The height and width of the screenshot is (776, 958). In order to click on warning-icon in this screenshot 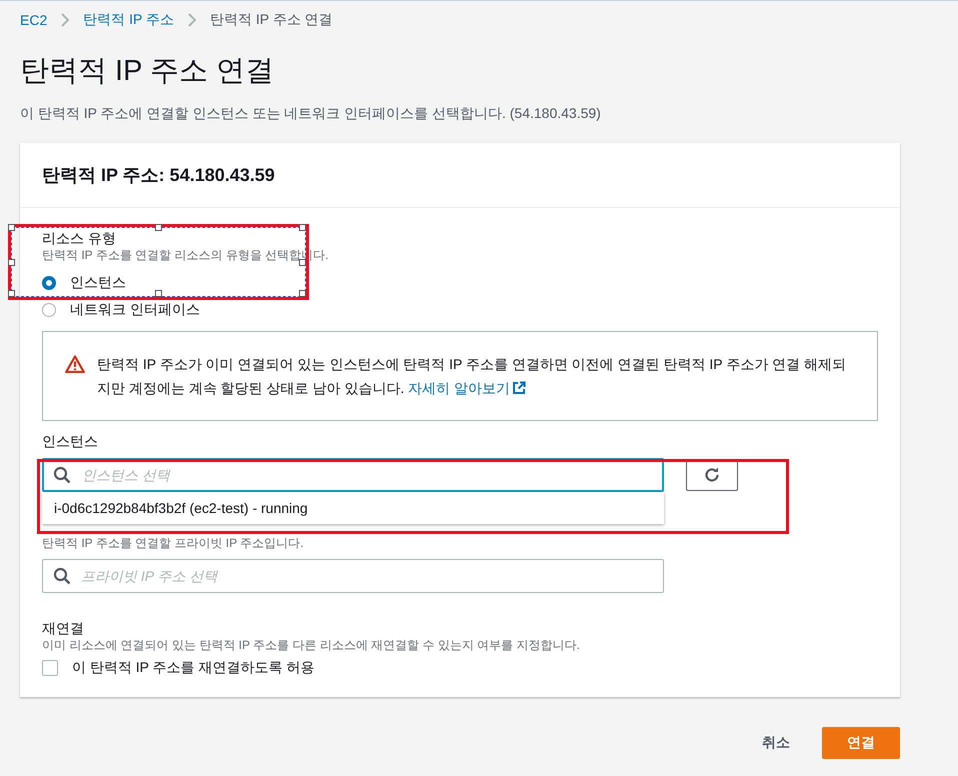, I will do `click(75, 364)`.